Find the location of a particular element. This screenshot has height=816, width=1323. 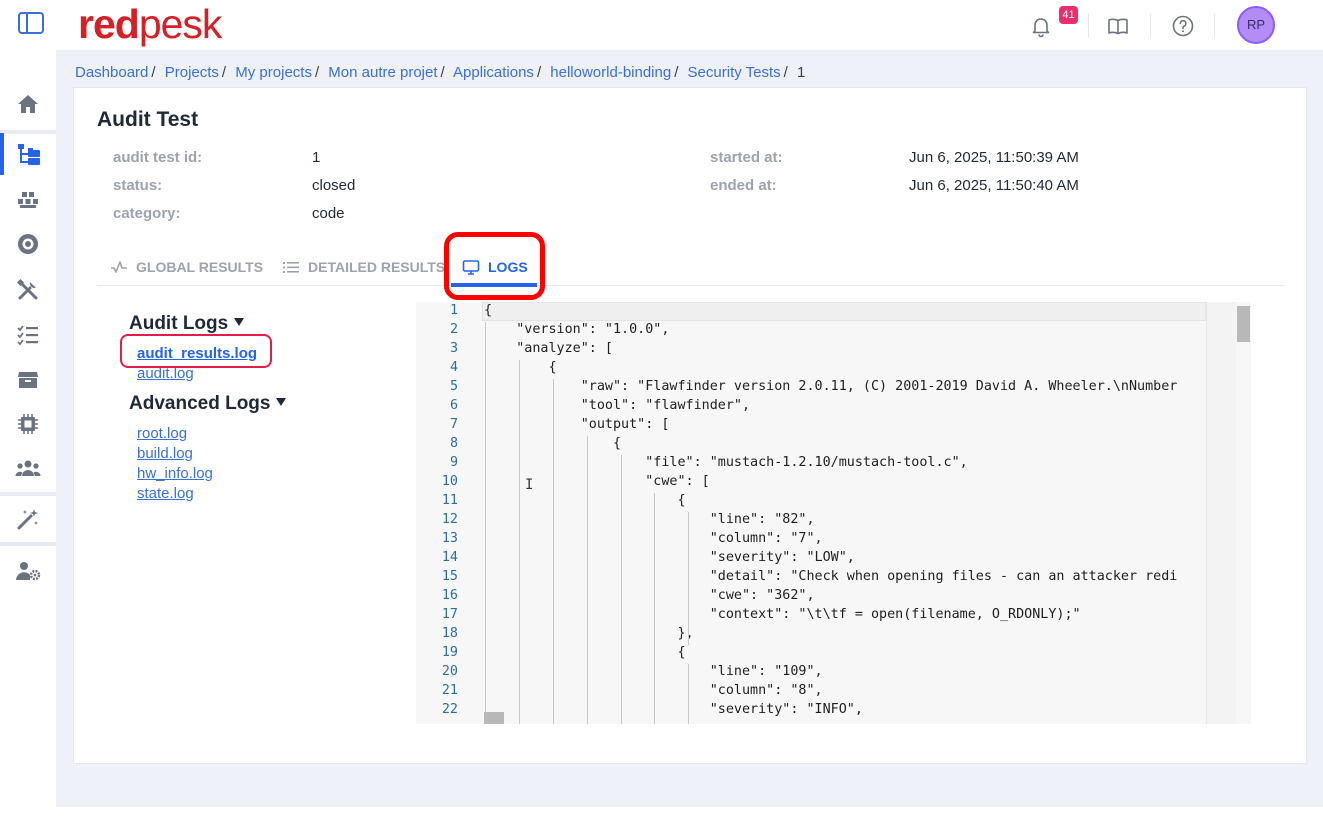

editor-minimap is located at coordinates (1221, 513).